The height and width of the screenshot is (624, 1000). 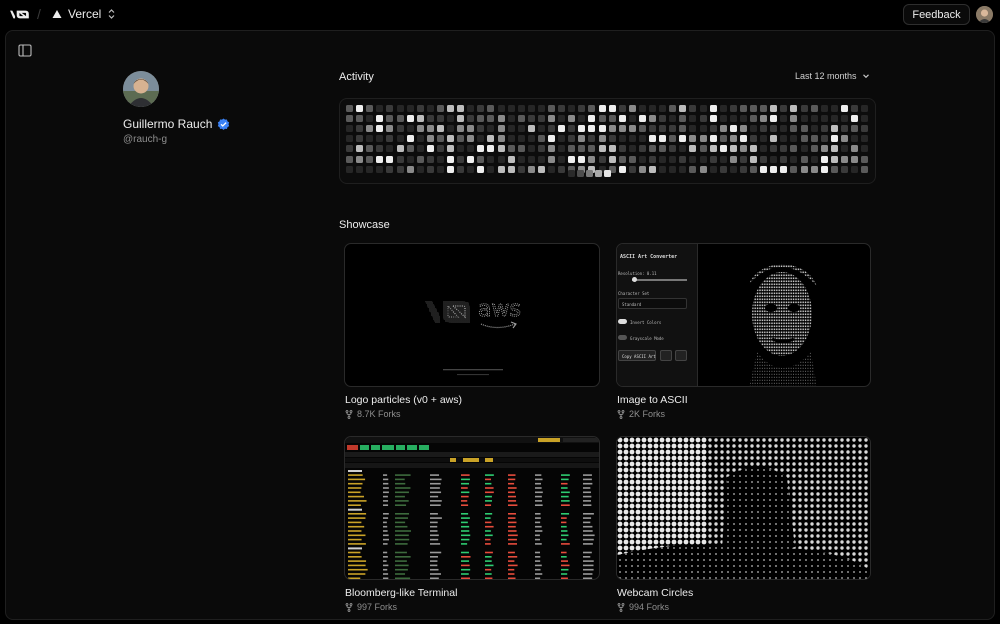 I want to click on resolution-slider-thumb, so click(x=634, y=279).